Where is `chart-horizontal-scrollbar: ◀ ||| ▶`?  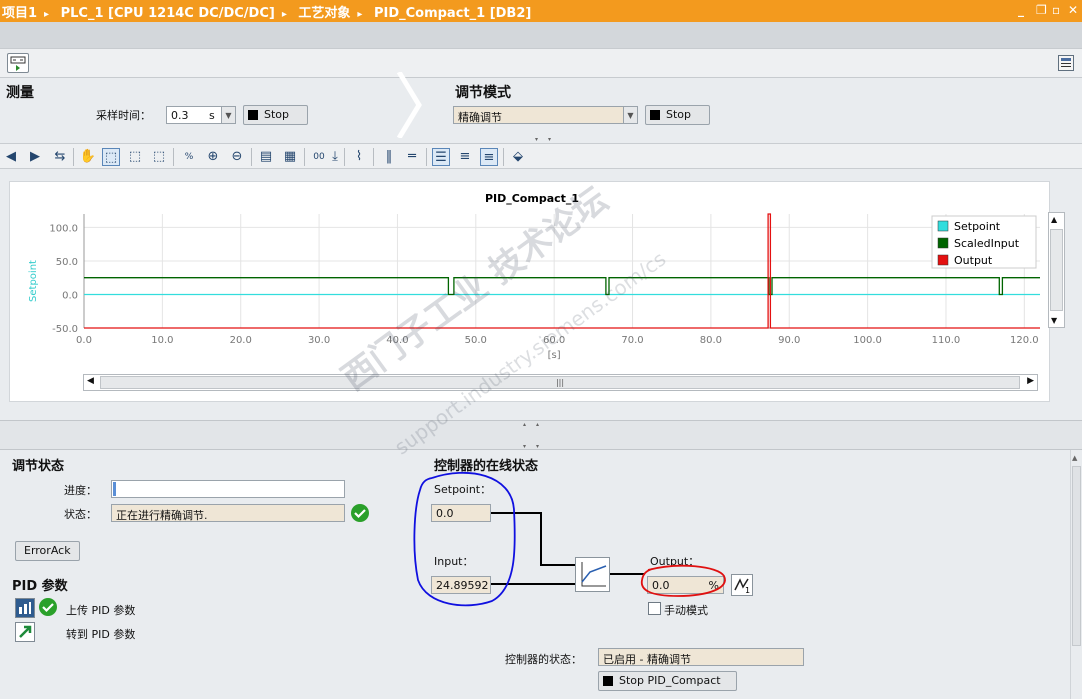
chart-horizontal-scrollbar: ◀ ||| ▶ is located at coordinates (560, 382).